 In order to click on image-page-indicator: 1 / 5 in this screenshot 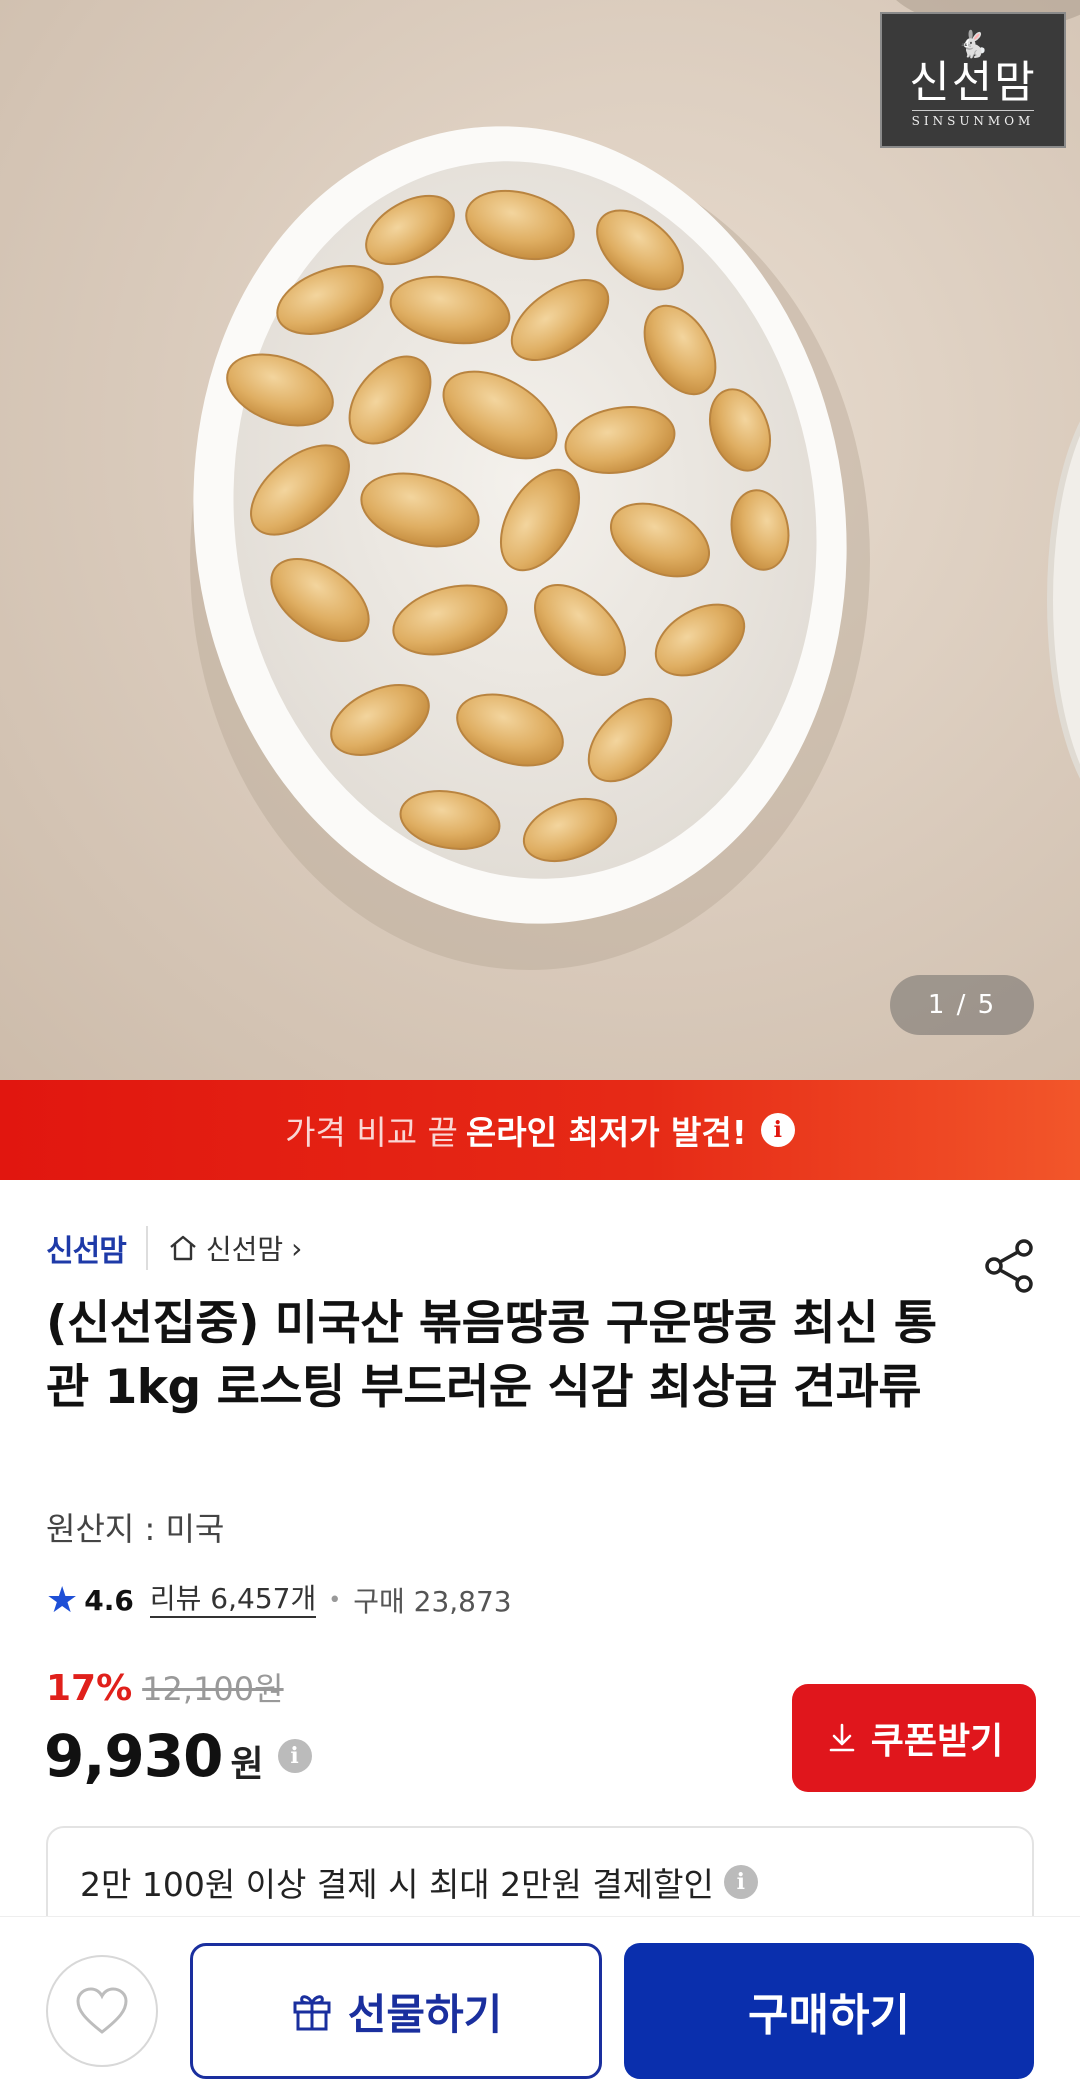, I will do `click(962, 1005)`.